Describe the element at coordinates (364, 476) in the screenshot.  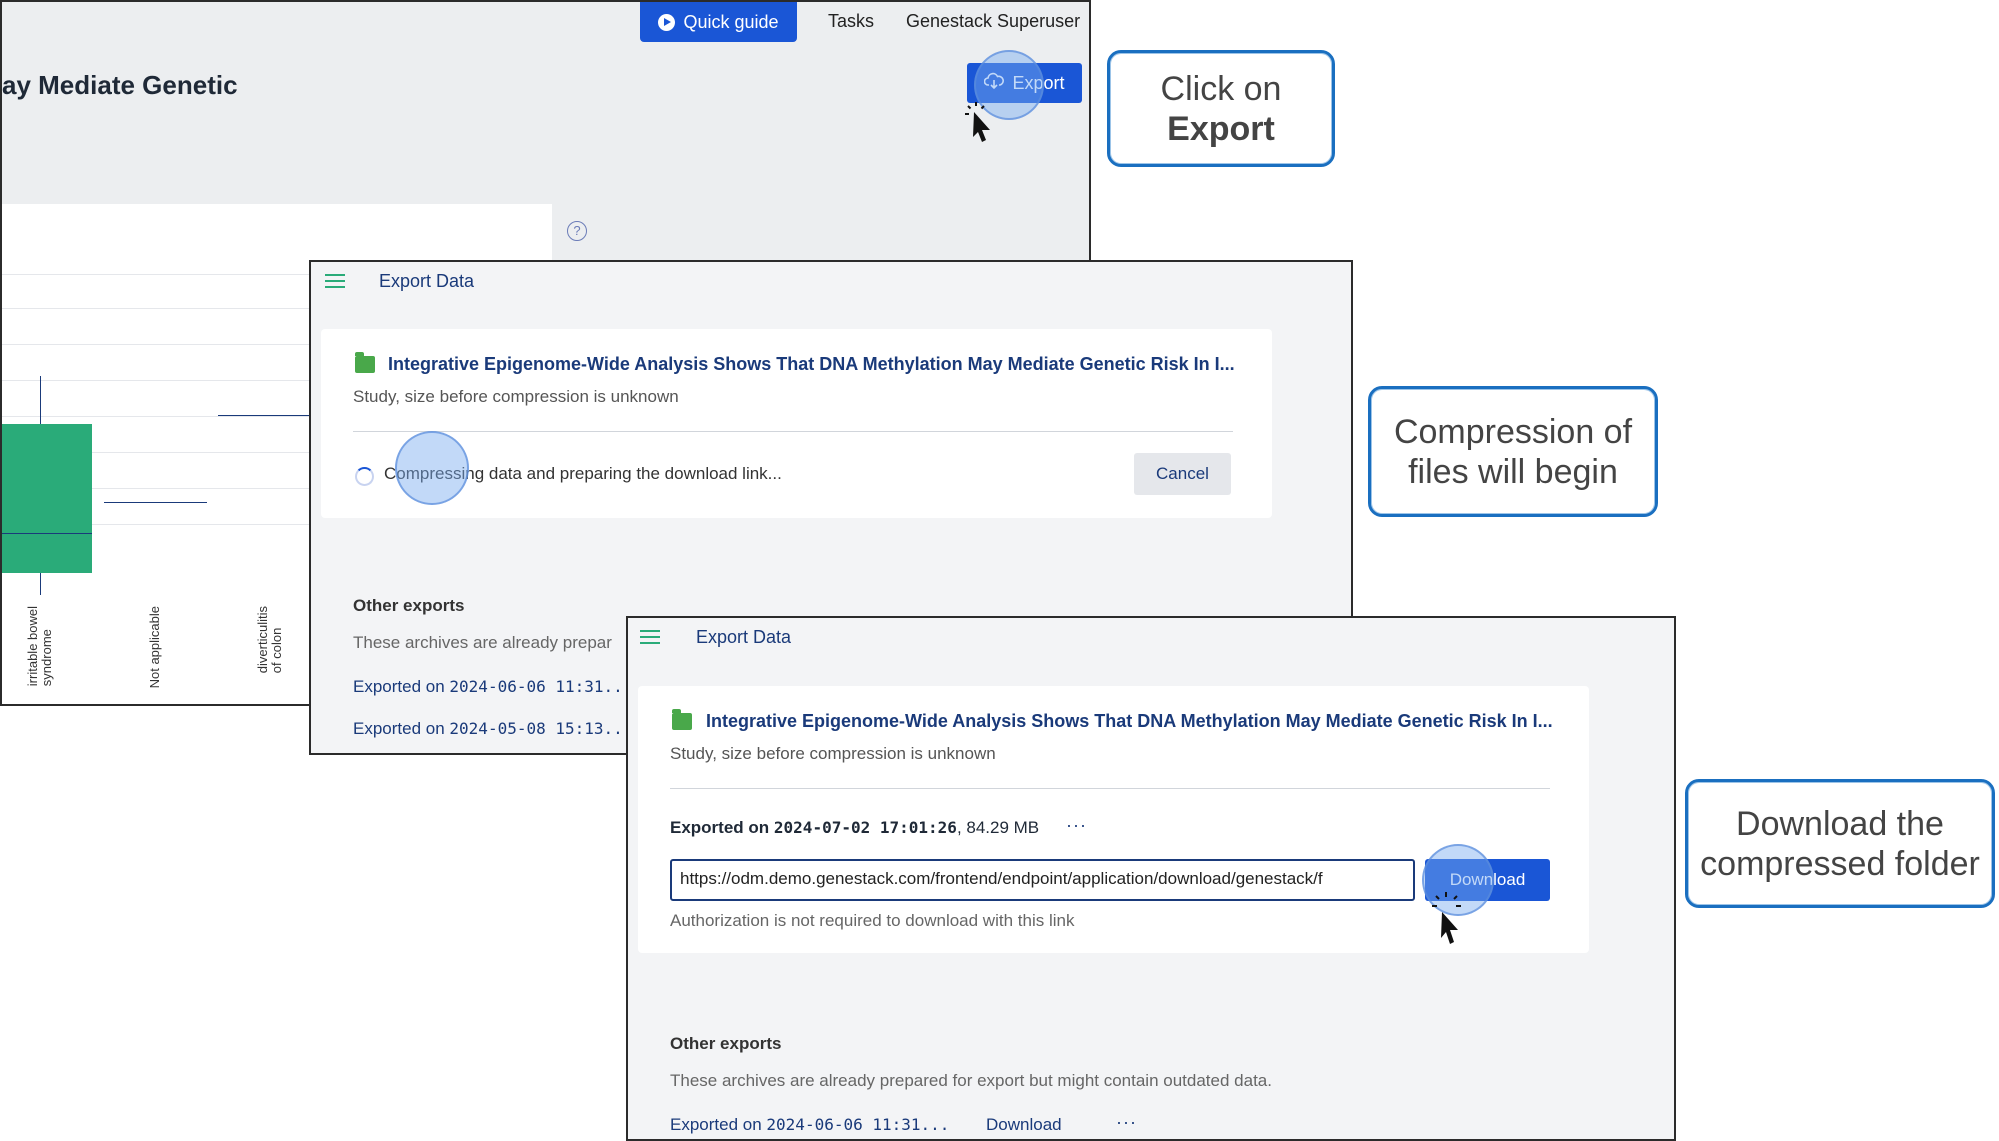
I see `loading-spinner-icon` at that location.